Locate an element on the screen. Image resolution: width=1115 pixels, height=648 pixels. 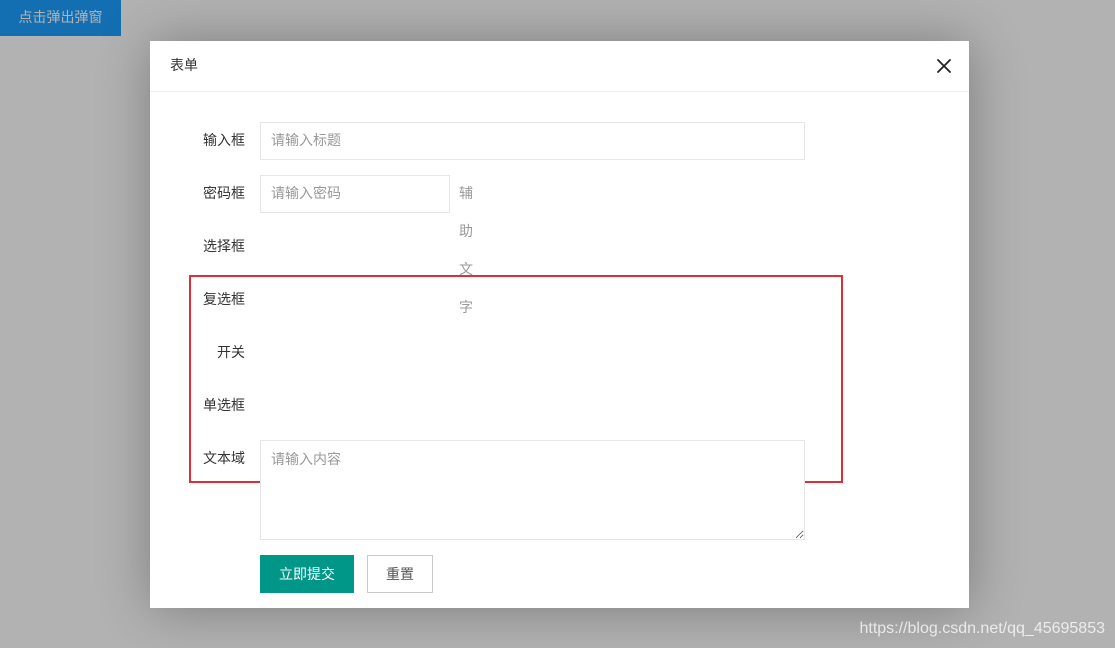
close-icon is located at coordinates (944, 66).